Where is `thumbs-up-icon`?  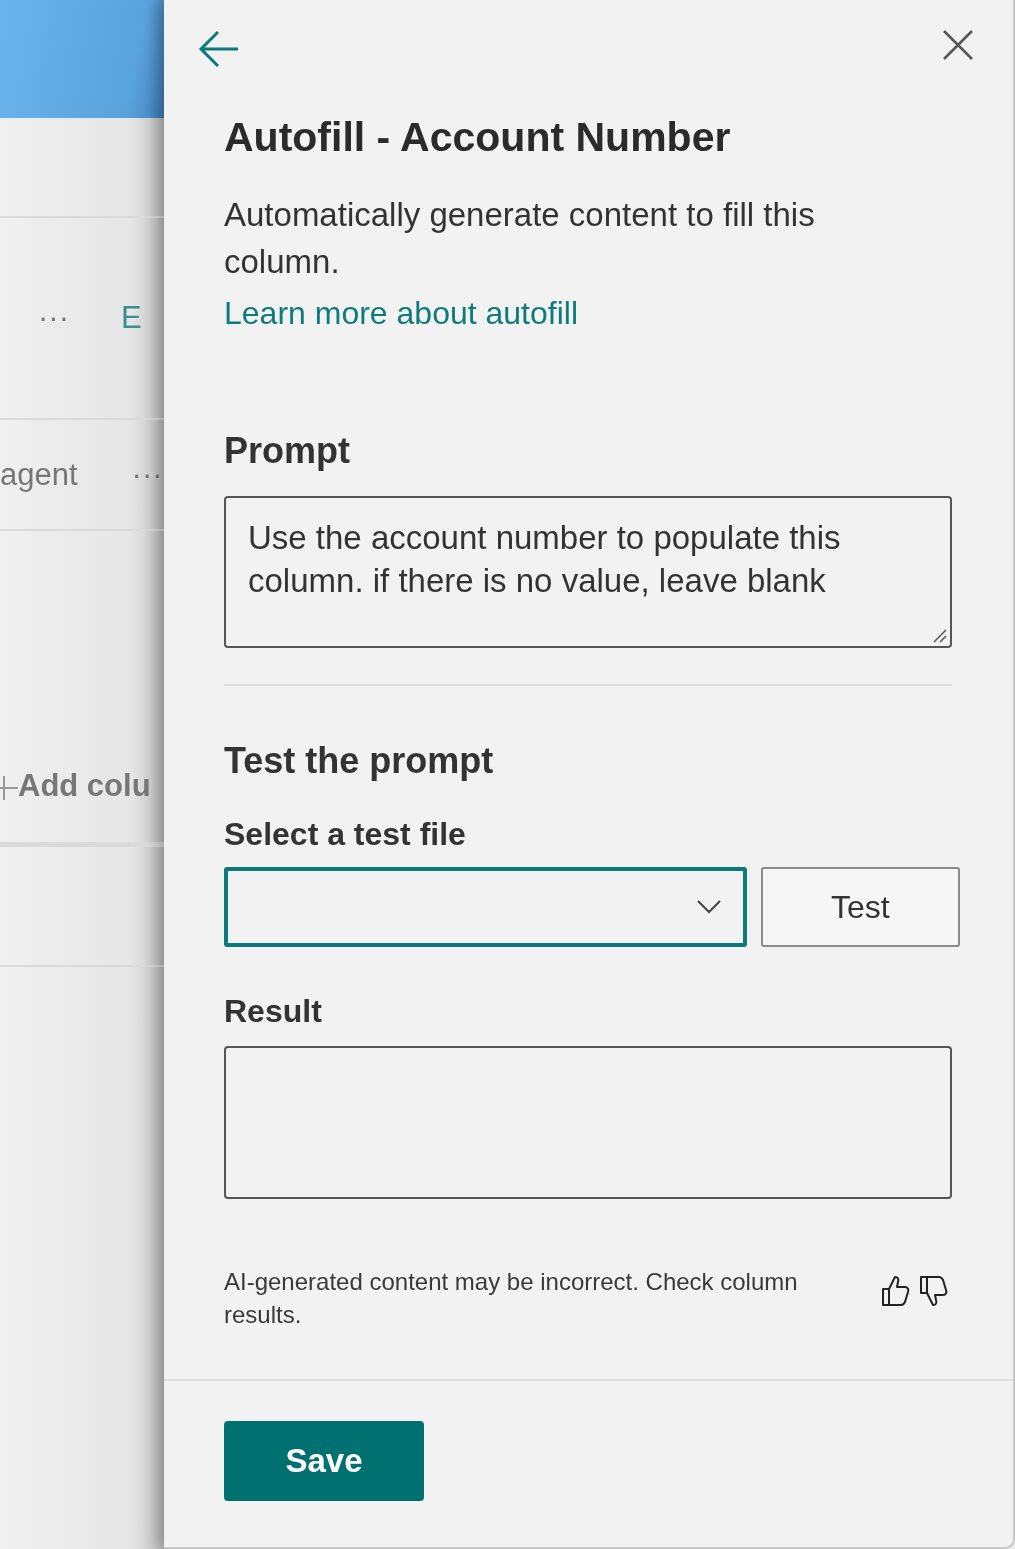
thumbs-up-icon is located at coordinates (895, 1291).